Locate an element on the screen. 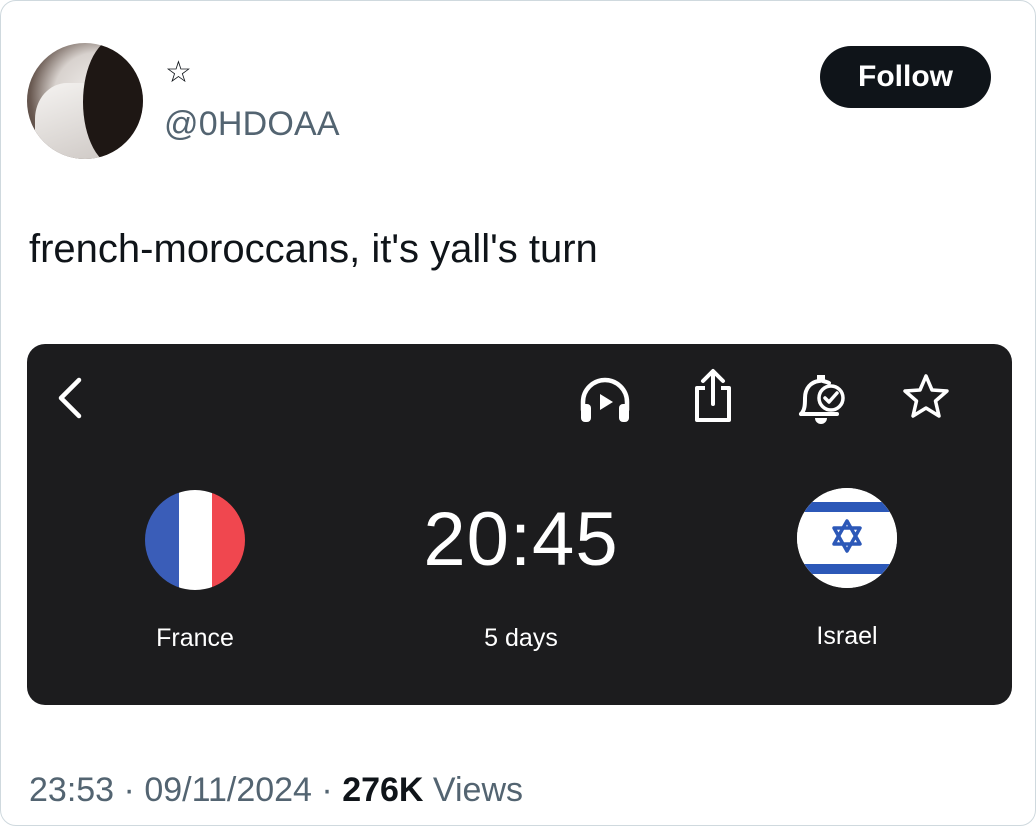  user-handle: @0HDOAA is located at coordinates (252, 124).